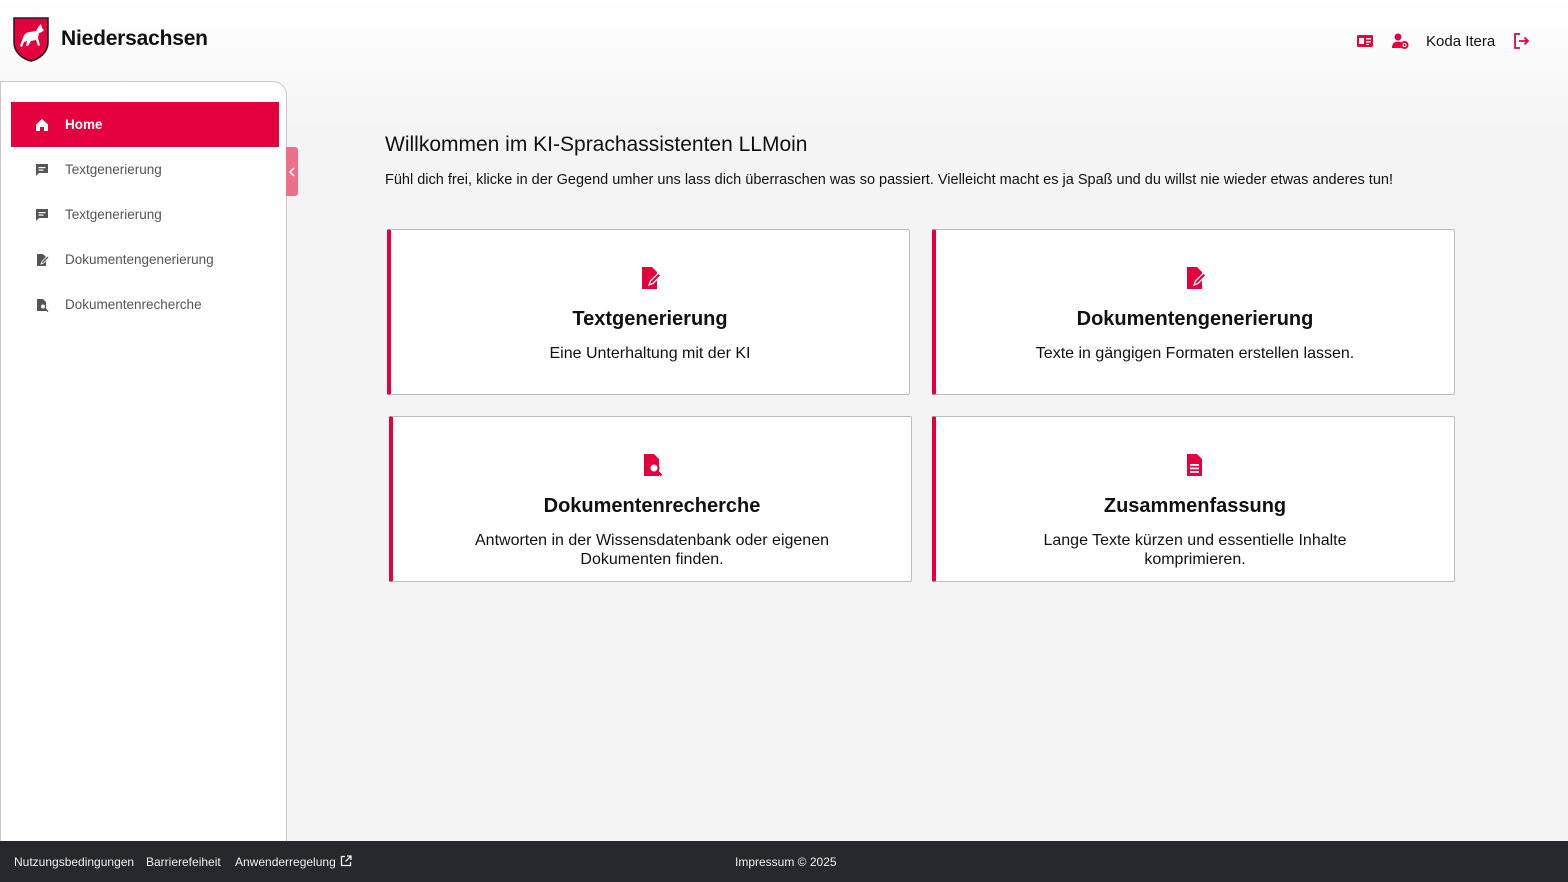 The height and width of the screenshot is (882, 1568). What do you see at coordinates (1365, 41) in the screenshot?
I see `id-card-icon` at bounding box center [1365, 41].